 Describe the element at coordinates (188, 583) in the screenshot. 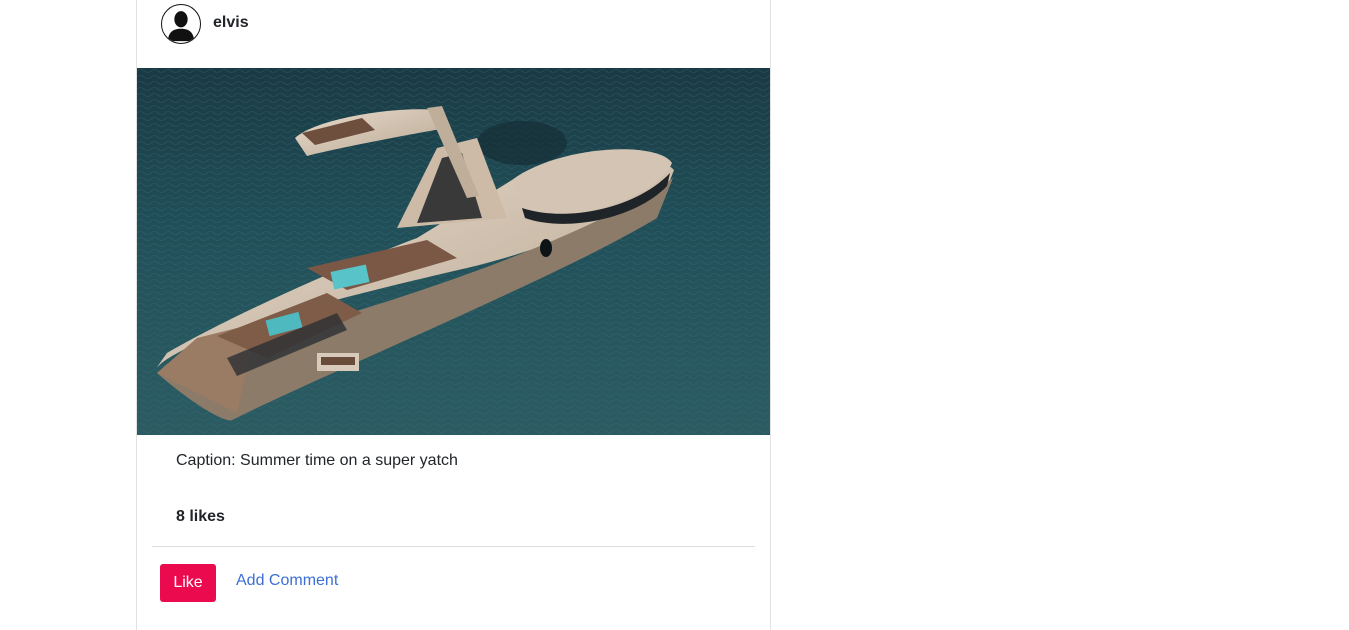

I see `like-button: Like` at that location.